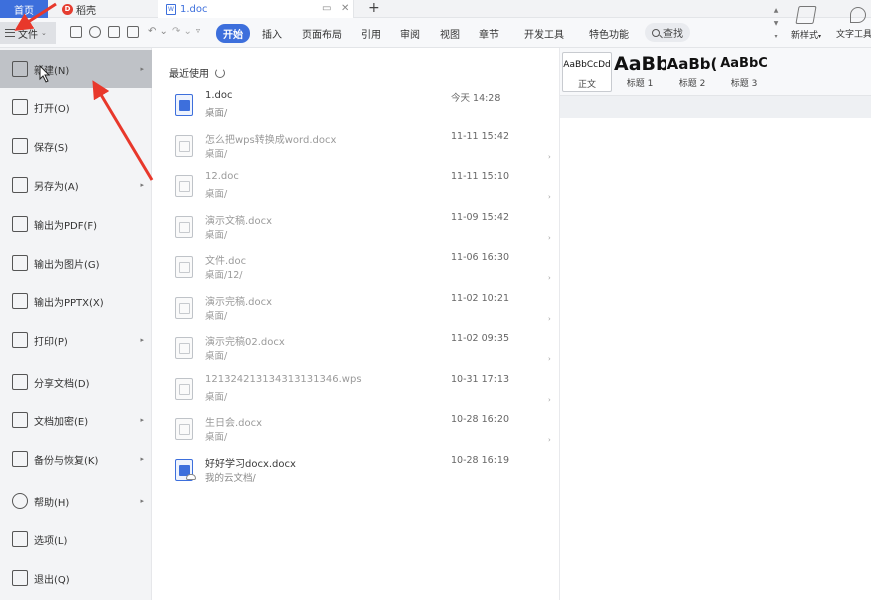 Image resolution: width=871 pixels, height=600 pixels. What do you see at coordinates (28, 33) in the screenshot?
I see `file-menu-button: 文件 ⌄` at bounding box center [28, 33].